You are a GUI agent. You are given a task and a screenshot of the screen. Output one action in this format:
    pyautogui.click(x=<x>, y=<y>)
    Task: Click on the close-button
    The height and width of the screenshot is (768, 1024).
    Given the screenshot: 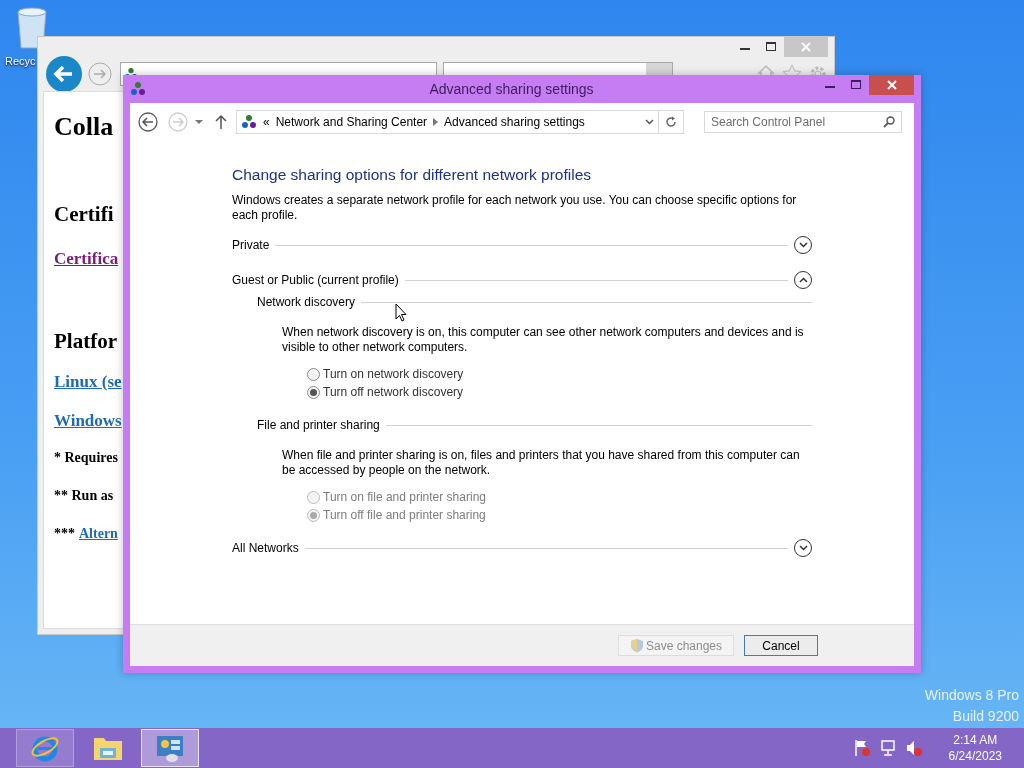 What is the action you would take?
    pyautogui.click(x=891, y=85)
    